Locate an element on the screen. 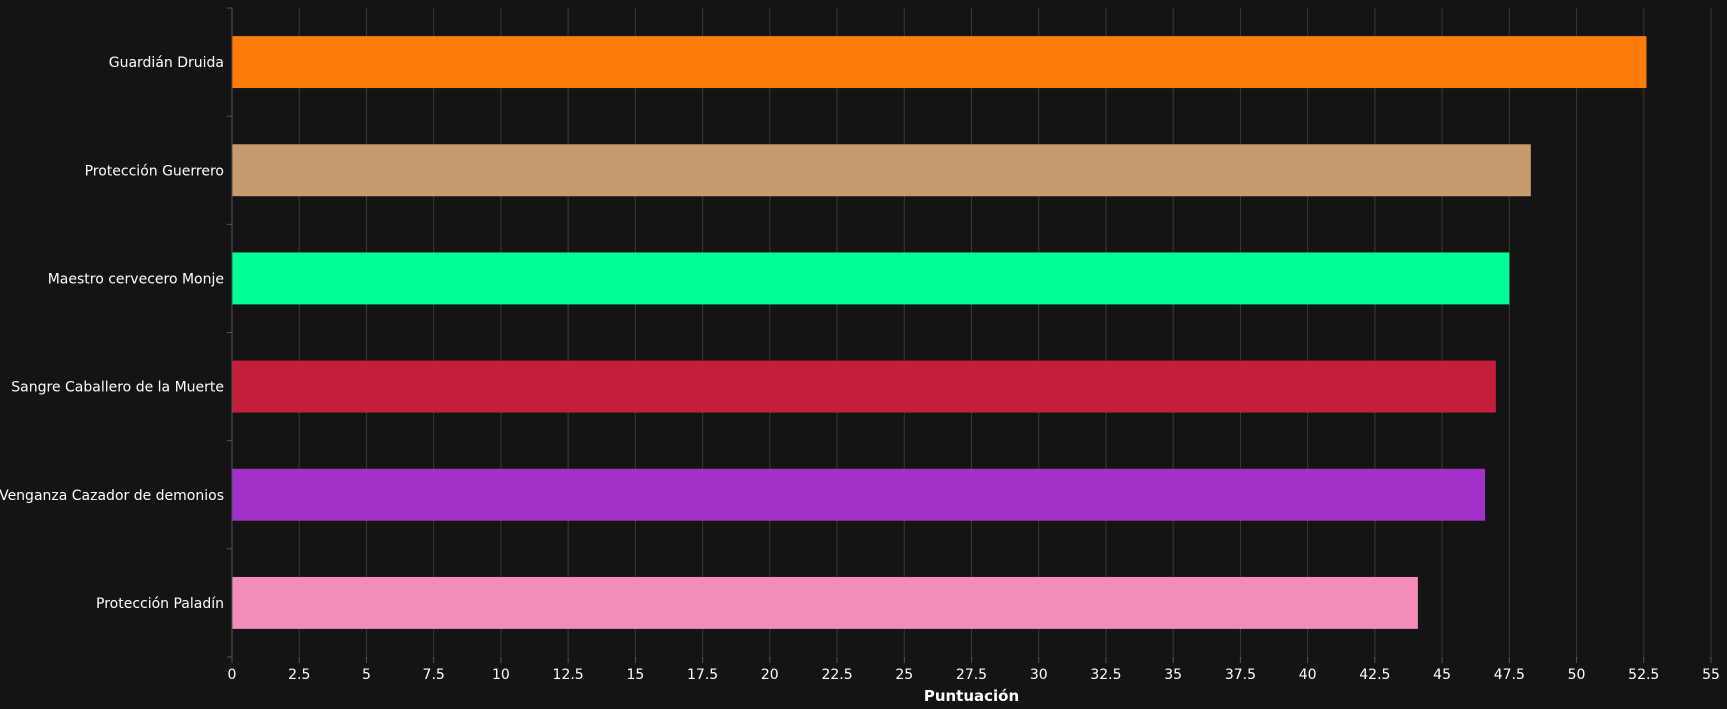 This screenshot has height=709, width=1727. category-label: Sangre Caballero de la Muerte is located at coordinates (117, 388).